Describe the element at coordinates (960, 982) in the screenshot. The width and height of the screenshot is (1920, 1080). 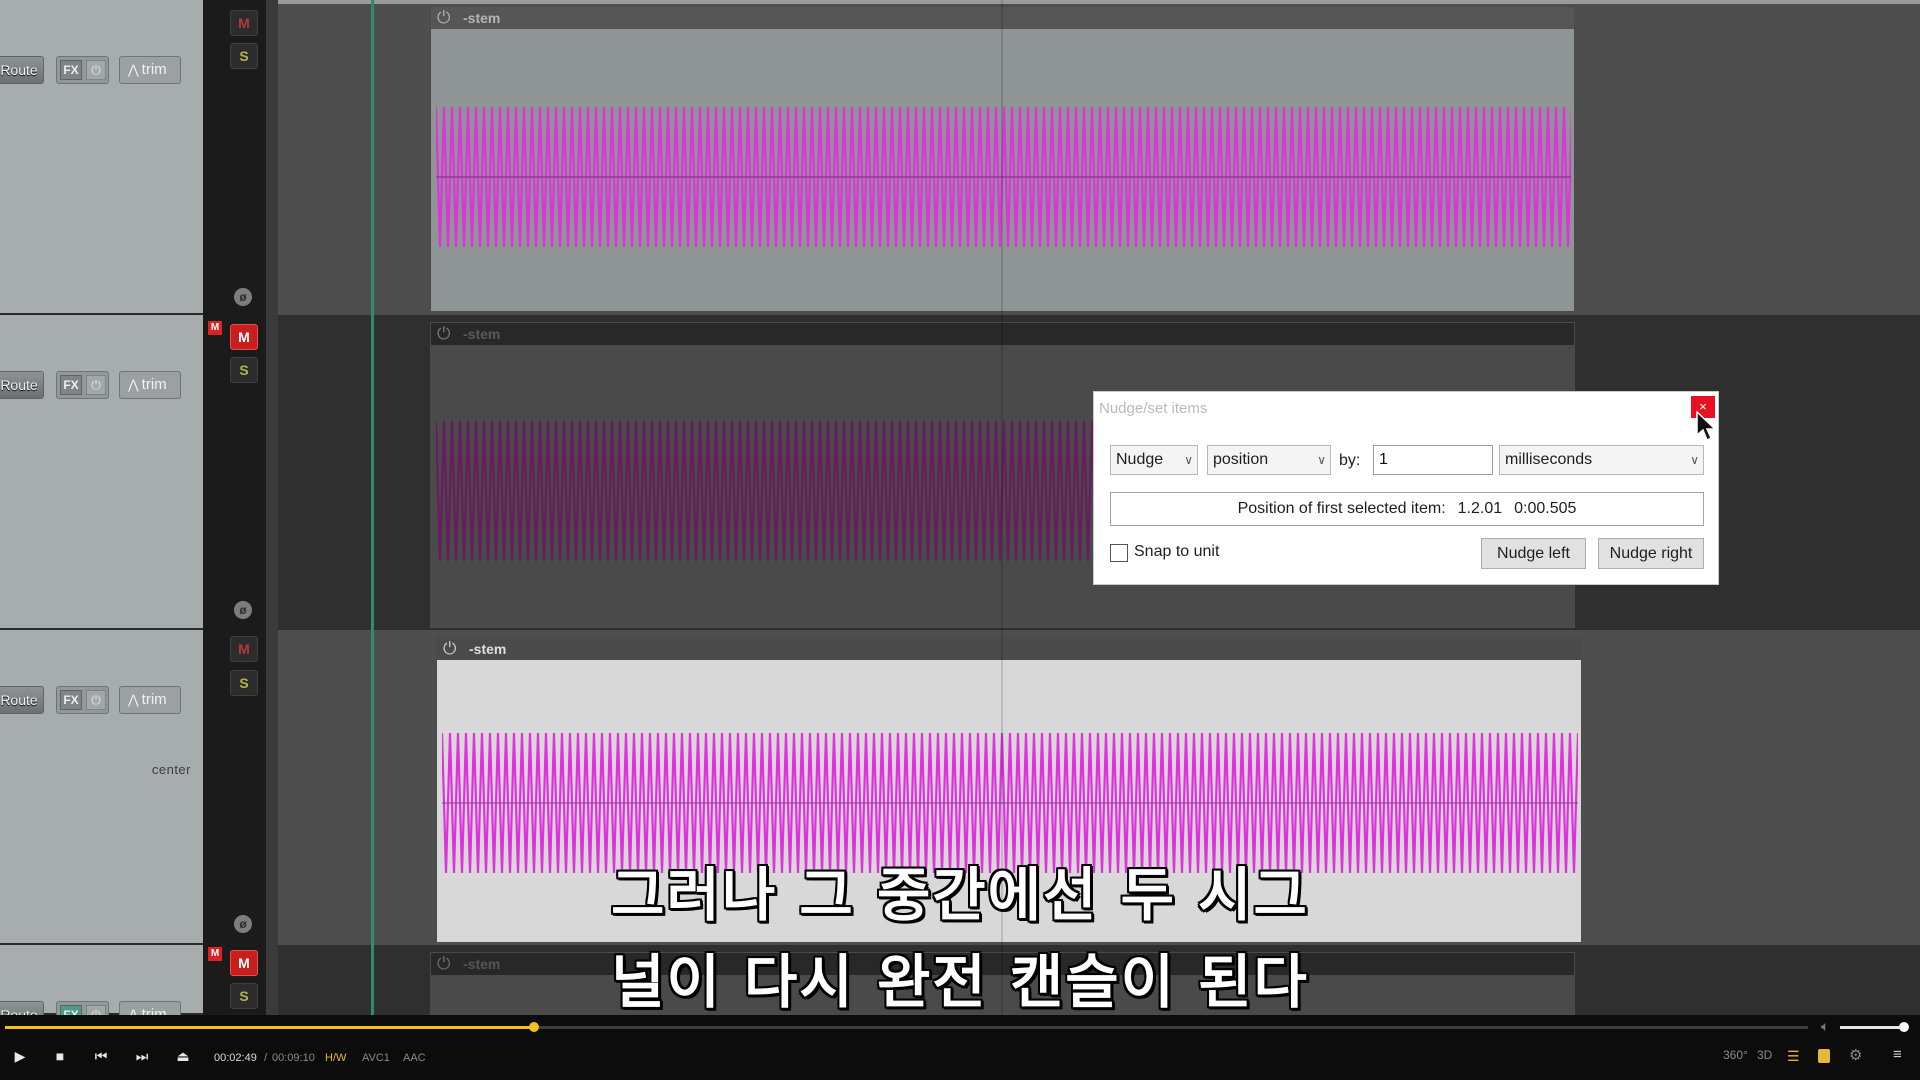
I see `subtitle-line-2: 널이 다시 완전 캔슬이 된다` at that location.